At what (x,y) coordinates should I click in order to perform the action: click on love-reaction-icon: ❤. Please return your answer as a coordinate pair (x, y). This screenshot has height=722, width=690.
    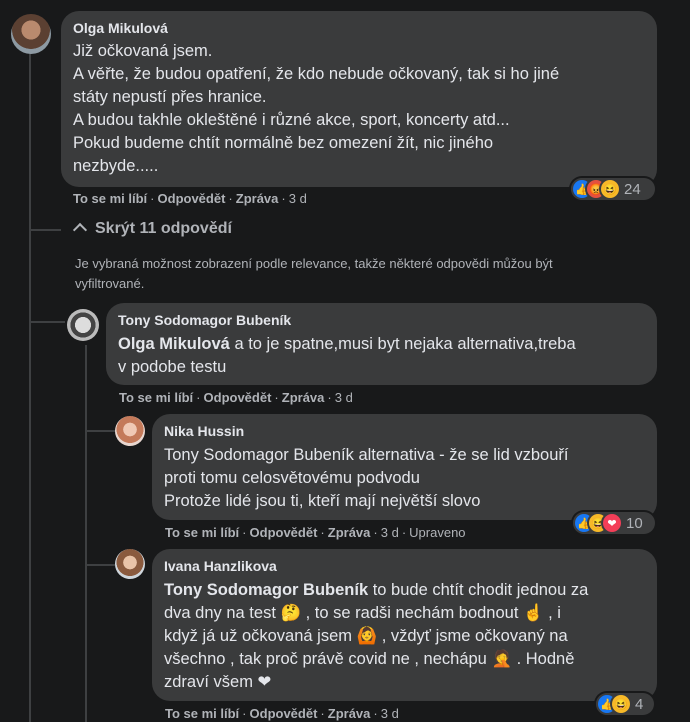
    Looking at the image, I should click on (612, 523).